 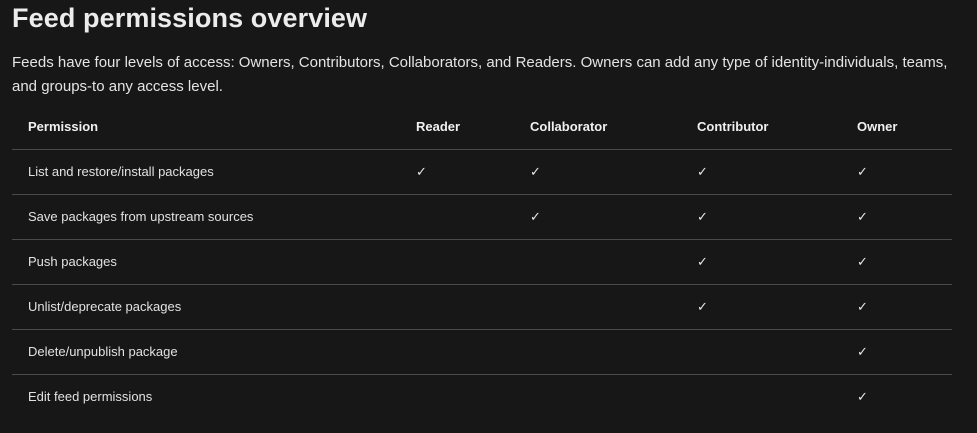 I want to click on table-row: List and restore/install packages ✓ ✓ ✓ ✓, so click(x=482, y=172).